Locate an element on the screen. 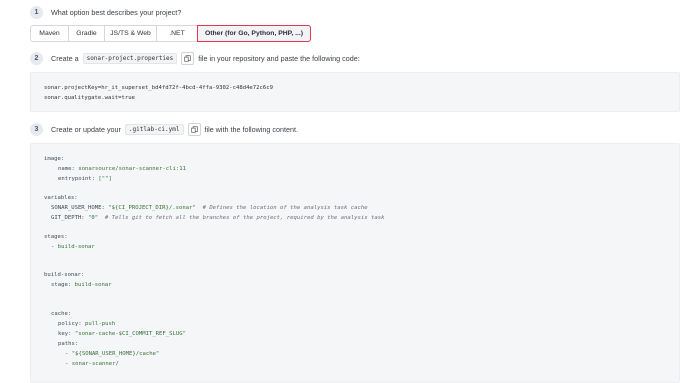 This screenshot has height=383, width=680. yaml-value: pull-push is located at coordinates (100, 324).